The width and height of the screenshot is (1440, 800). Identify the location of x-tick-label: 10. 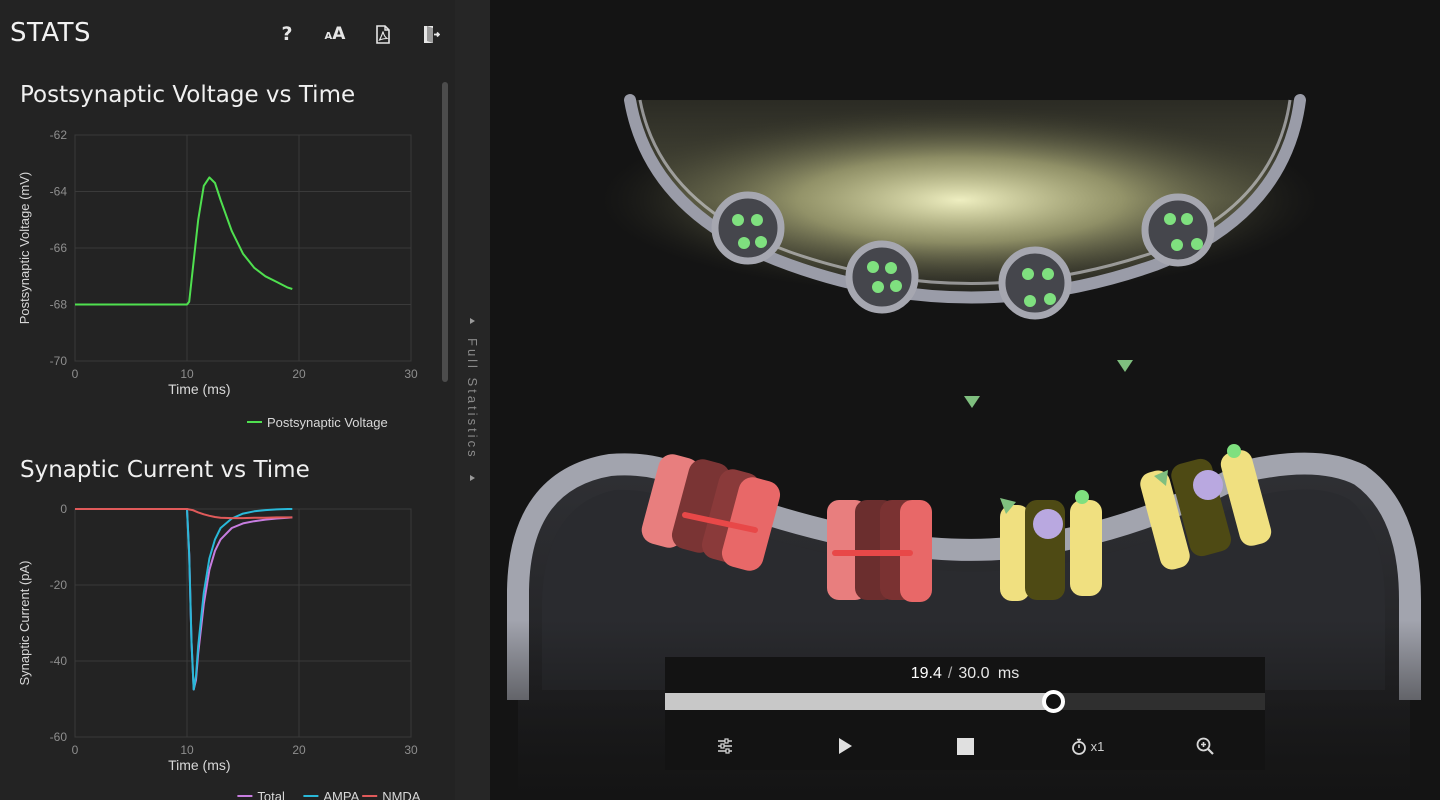
(187, 750).